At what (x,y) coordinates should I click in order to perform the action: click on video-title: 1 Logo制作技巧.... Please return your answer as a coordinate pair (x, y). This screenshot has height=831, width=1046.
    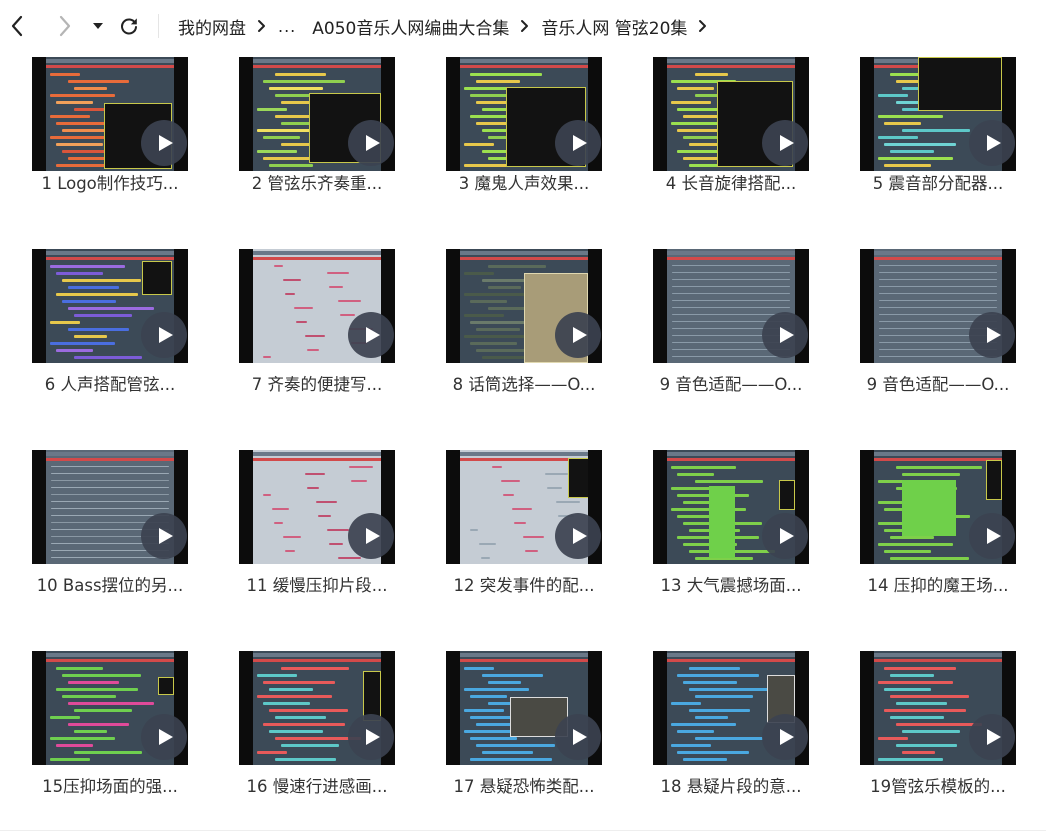
    Looking at the image, I should click on (110, 182).